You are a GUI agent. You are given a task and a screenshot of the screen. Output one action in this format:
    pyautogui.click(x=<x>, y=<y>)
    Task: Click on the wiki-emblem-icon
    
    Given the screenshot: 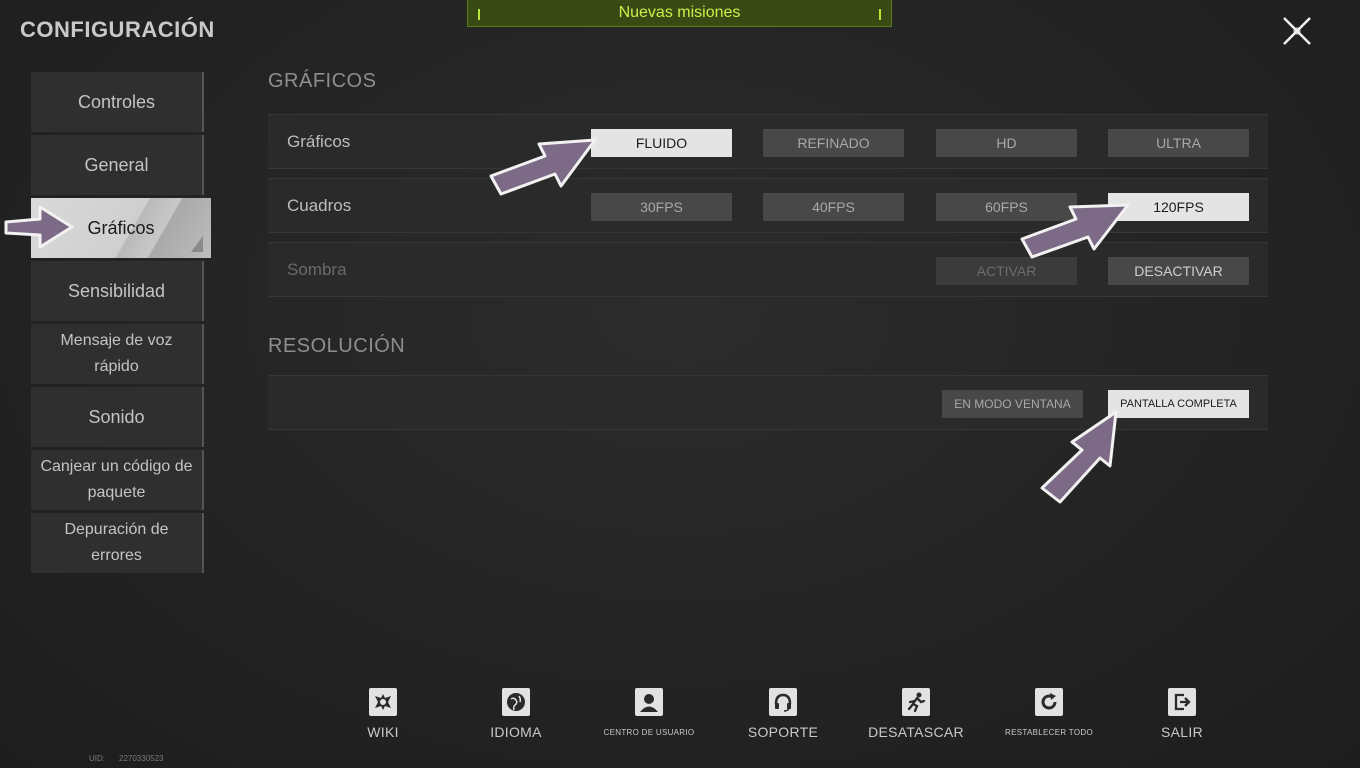 What is the action you would take?
    pyautogui.click(x=383, y=702)
    